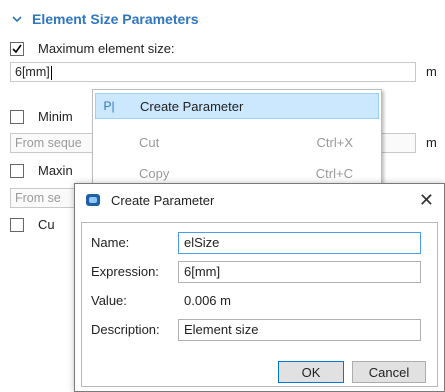  I want to click on description-input: Element size, so click(299, 330).